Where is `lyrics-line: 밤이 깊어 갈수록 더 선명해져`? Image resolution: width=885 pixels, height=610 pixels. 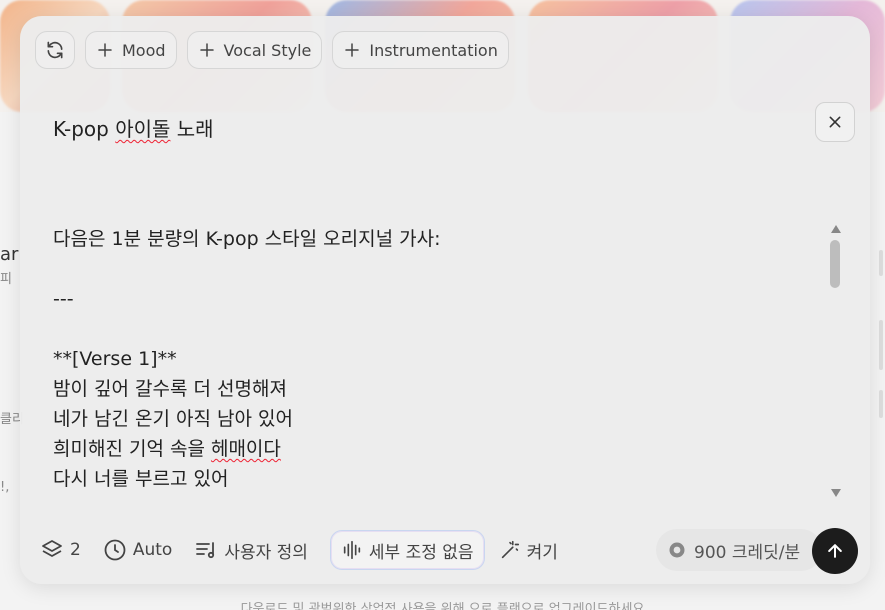 lyrics-line: 밤이 깊어 갈수록 더 선명해져 is located at coordinates (170, 389).